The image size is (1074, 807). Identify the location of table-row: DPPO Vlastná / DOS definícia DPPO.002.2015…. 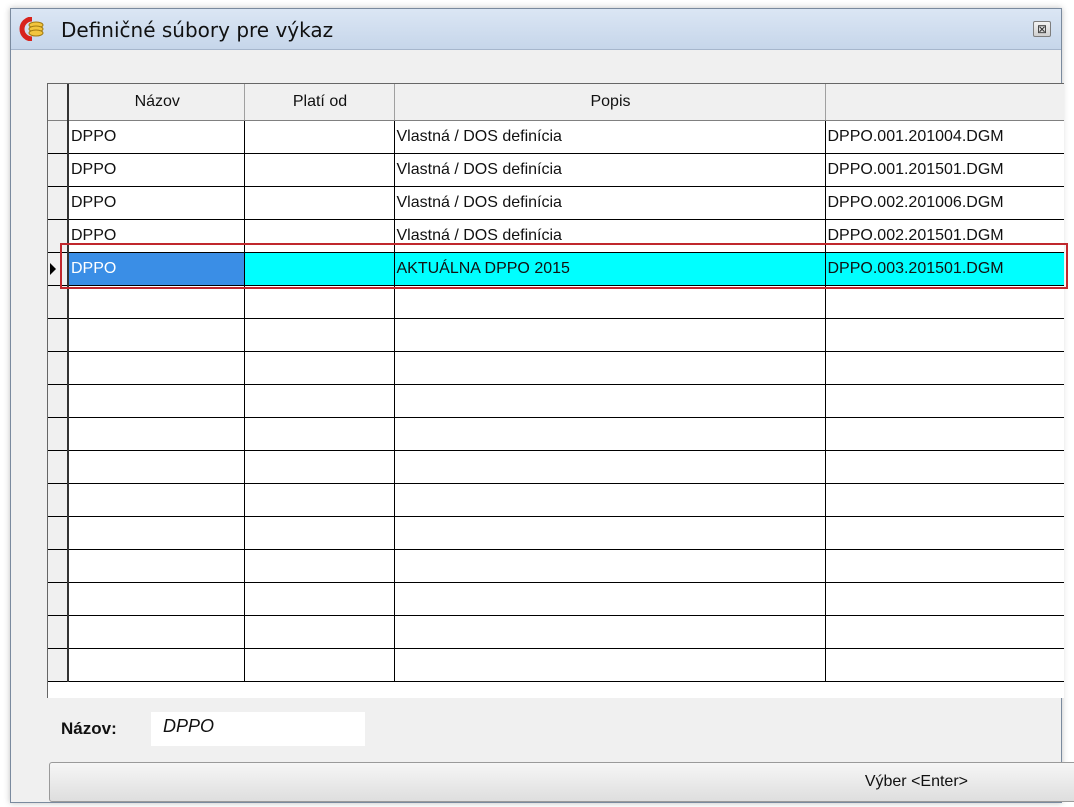
(556, 236).